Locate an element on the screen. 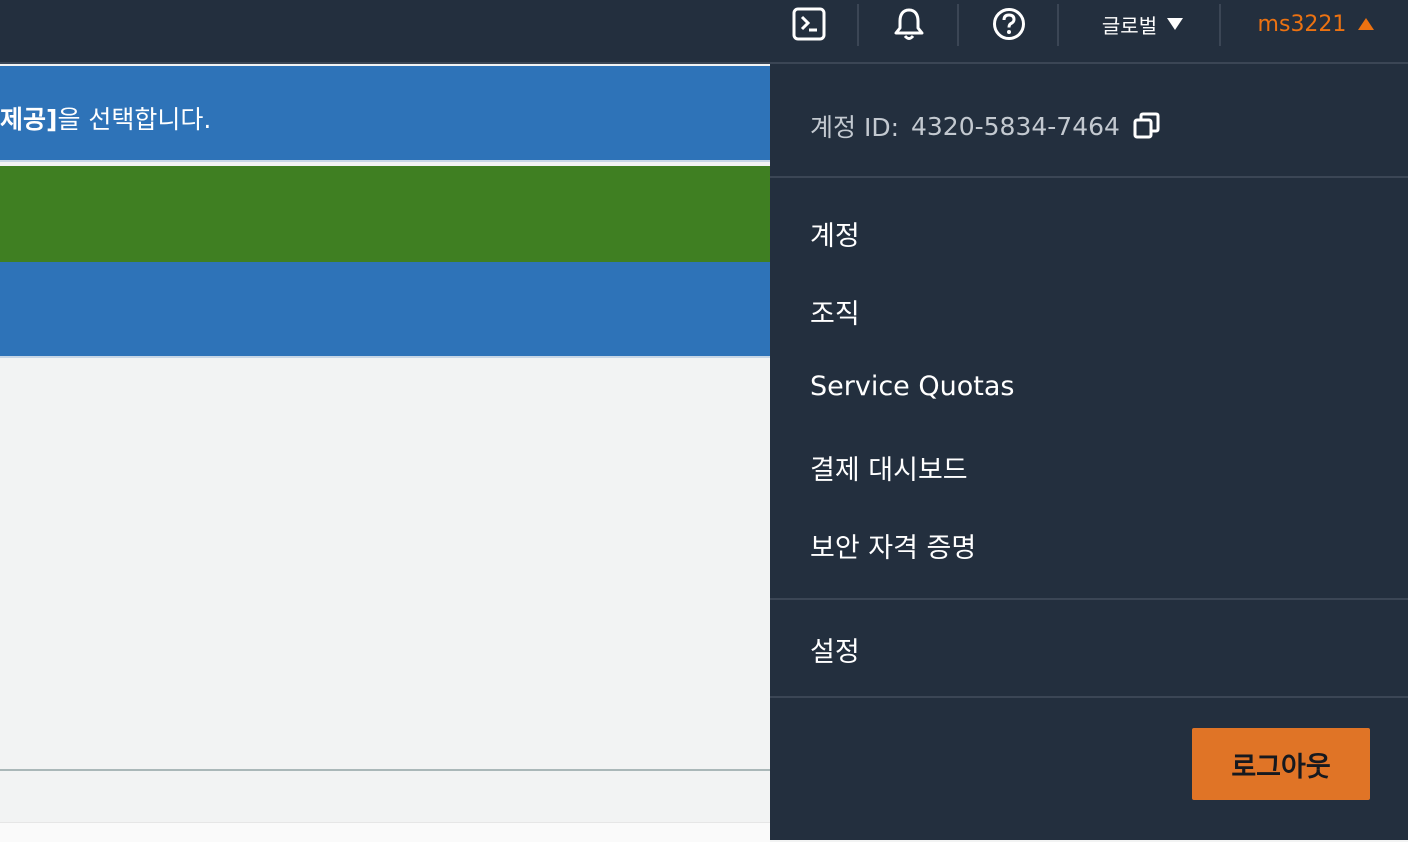 This screenshot has width=1408, height=842. banner-text: 제공]을 선택합니다. is located at coordinates (105, 118).